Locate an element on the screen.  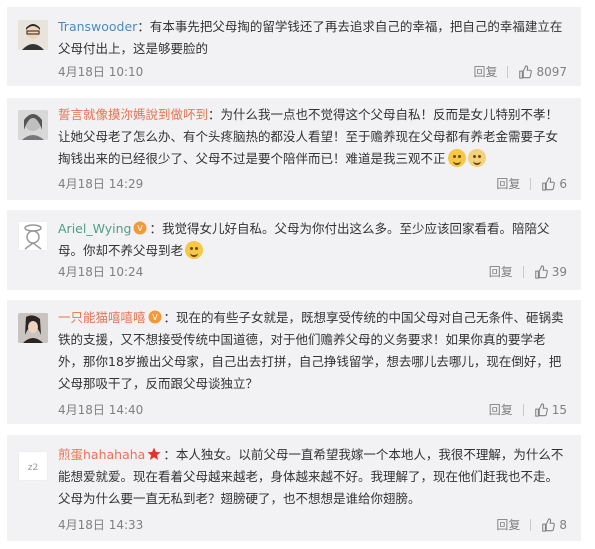
comment-actions: 回复 8 is located at coordinates (531, 524).